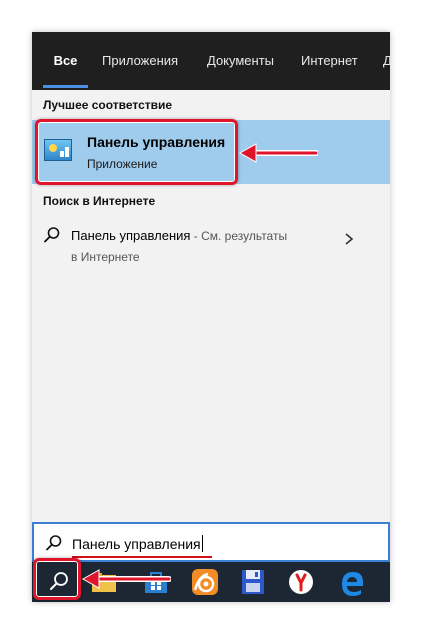 The height and width of the screenshot is (632, 421). I want to click on search-input-value: Панель управления, so click(137, 543).